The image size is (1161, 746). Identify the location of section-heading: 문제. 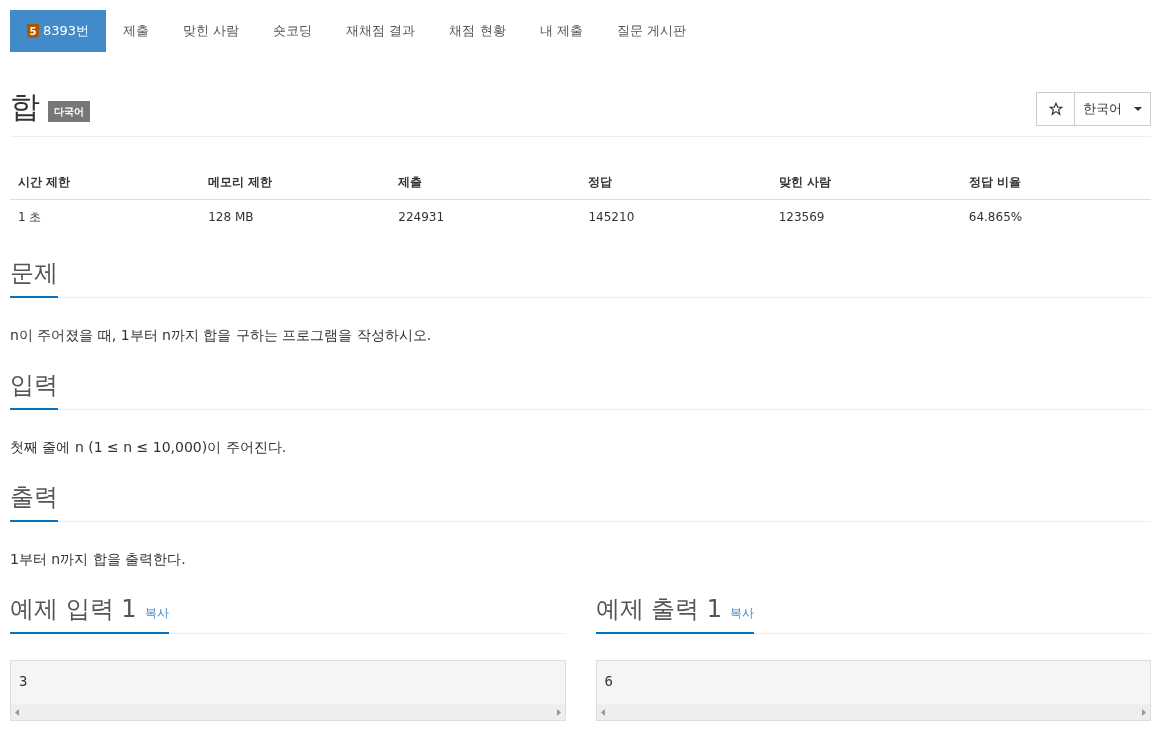
(34, 273).